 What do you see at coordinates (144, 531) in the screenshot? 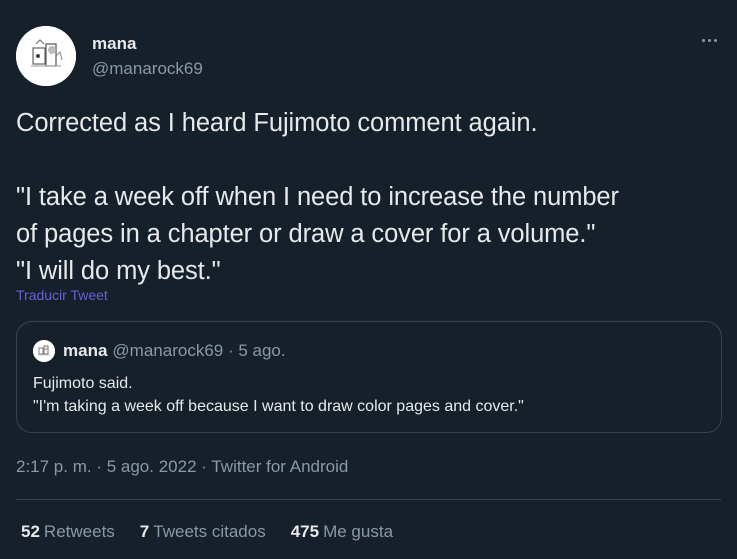
I see `quote-tweets-count: 7` at bounding box center [144, 531].